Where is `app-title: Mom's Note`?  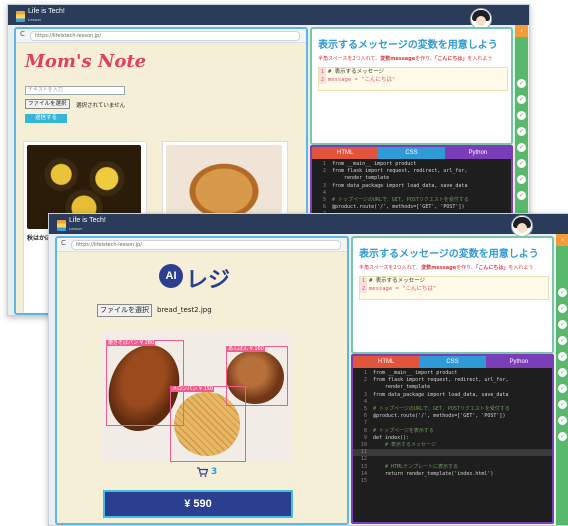 app-title: Mom's Note is located at coordinates (86, 61).